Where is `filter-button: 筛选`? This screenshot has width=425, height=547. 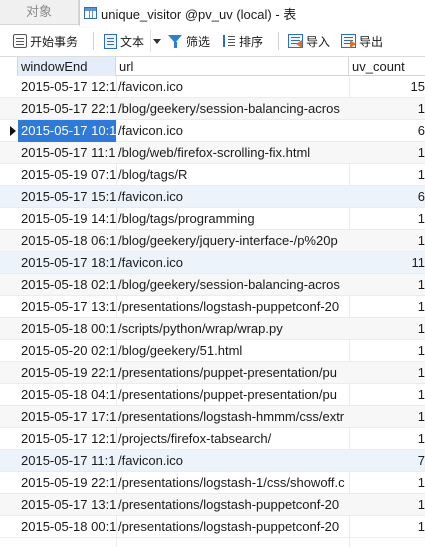 filter-button: 筛选 is located at coordinates (189, 41).